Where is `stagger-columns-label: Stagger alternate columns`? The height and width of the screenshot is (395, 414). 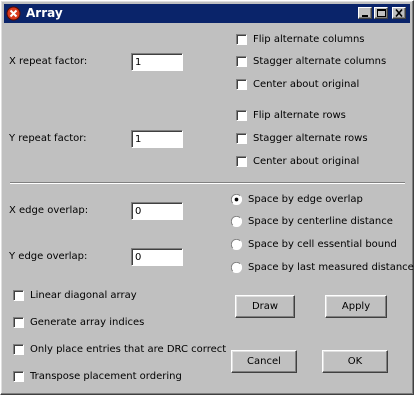
stagger-columns-label: Stagger alternate columns is located at coordinates (320, 61).